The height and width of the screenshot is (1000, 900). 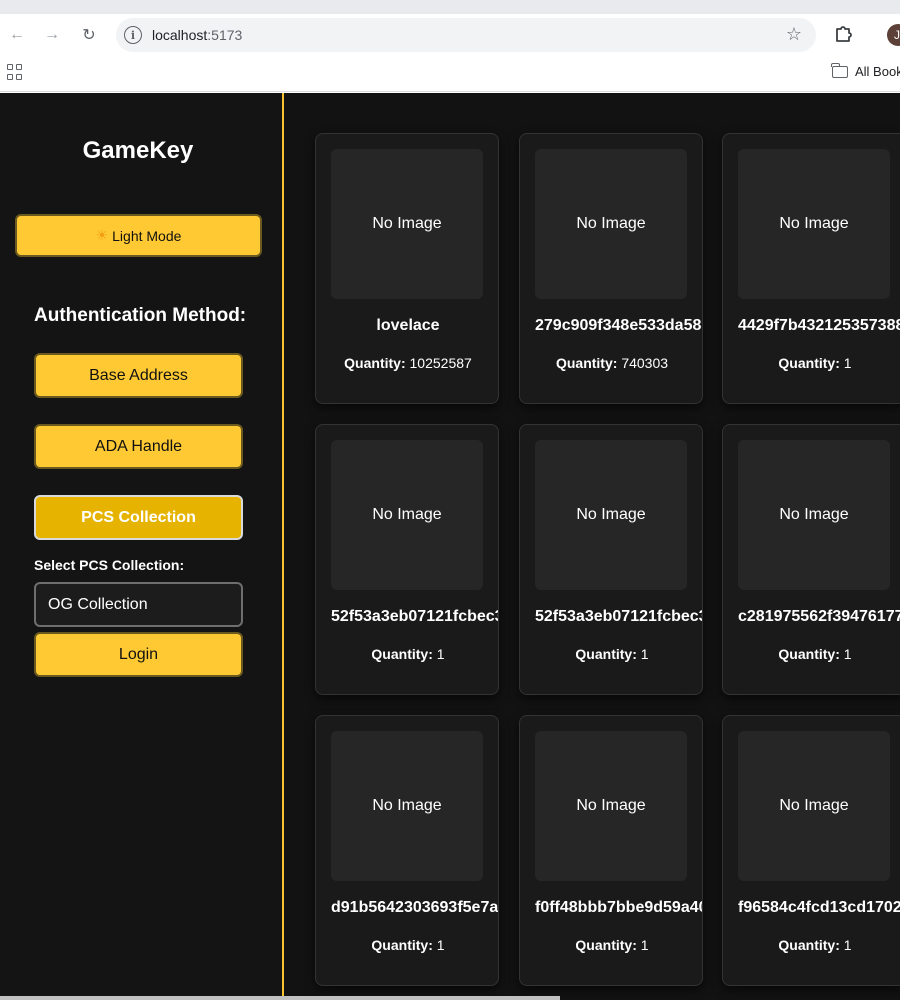 What do you see at coordinates (17, 35) in the screenshot?
I see `back-arrow-icon: ←` at bounding box center [17, 35].